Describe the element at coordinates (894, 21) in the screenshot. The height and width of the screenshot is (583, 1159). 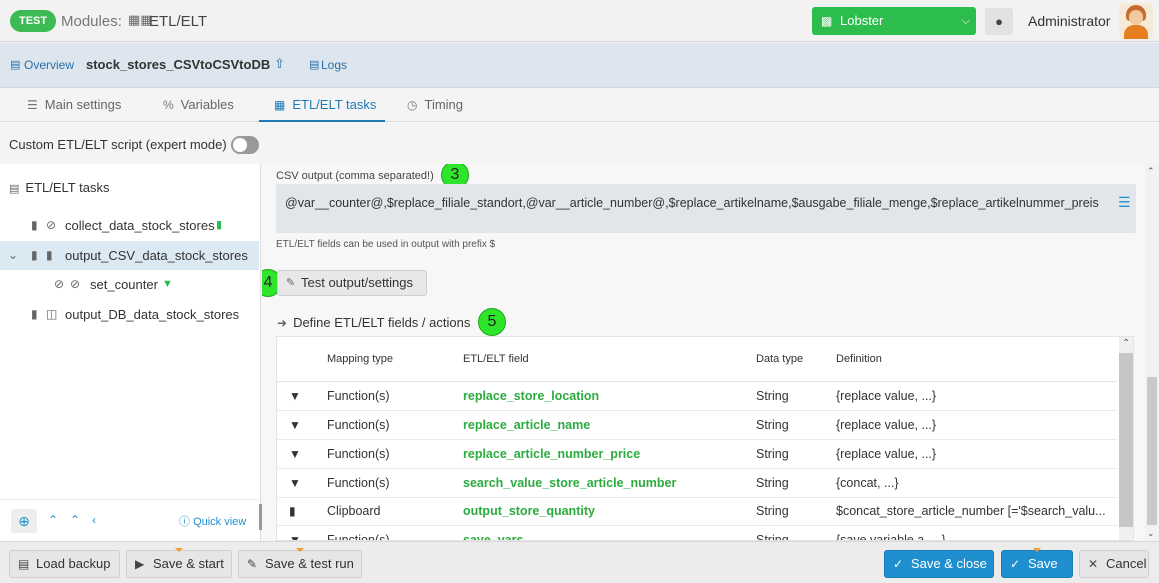
I see `instance-select: ▩ Lobster ⌵` at that location.